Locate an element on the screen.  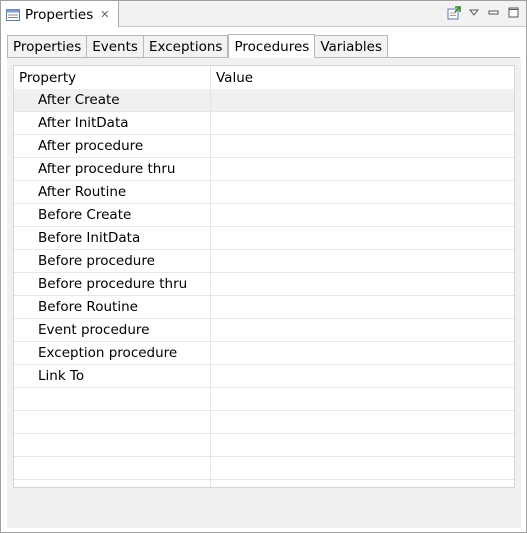
table-row: Before procedure is located at coordinates (264, 261).